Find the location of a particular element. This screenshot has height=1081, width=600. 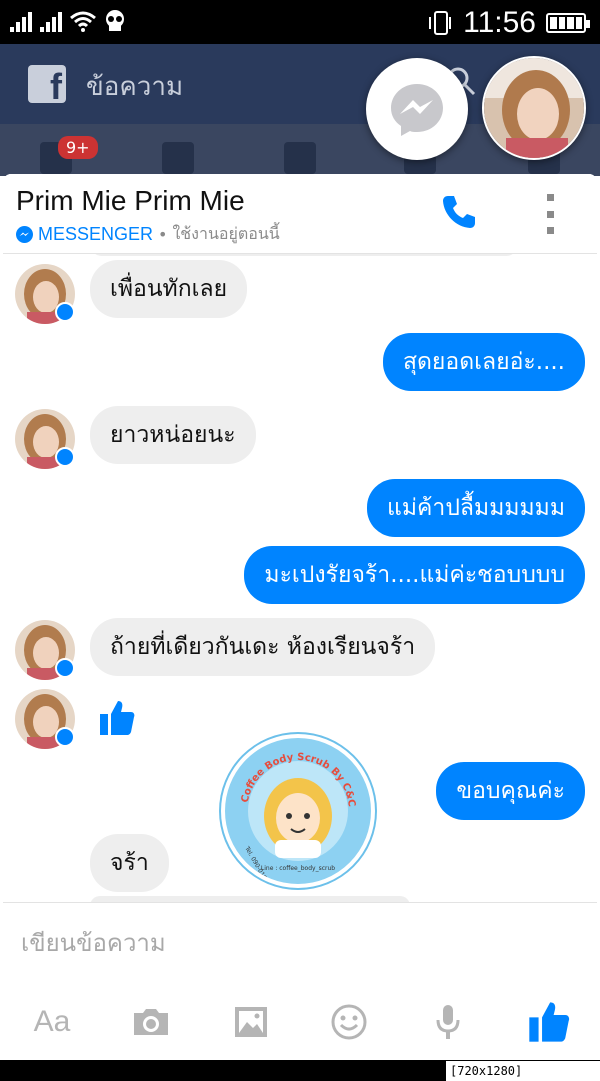

contact-name: Prim Mie Prim Mie is located at coordinates (130, 201).